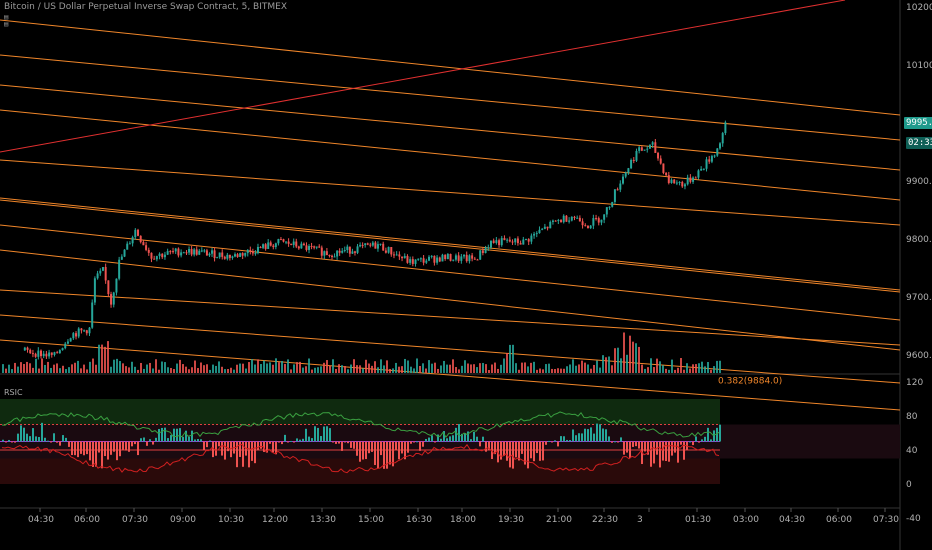 The width and height of the screenshot is (932, 550). What do you see at coordinates (919, 240) in the screenshot?
I see `price-tick-label: 9800.0` at bounding box center [919, 240].